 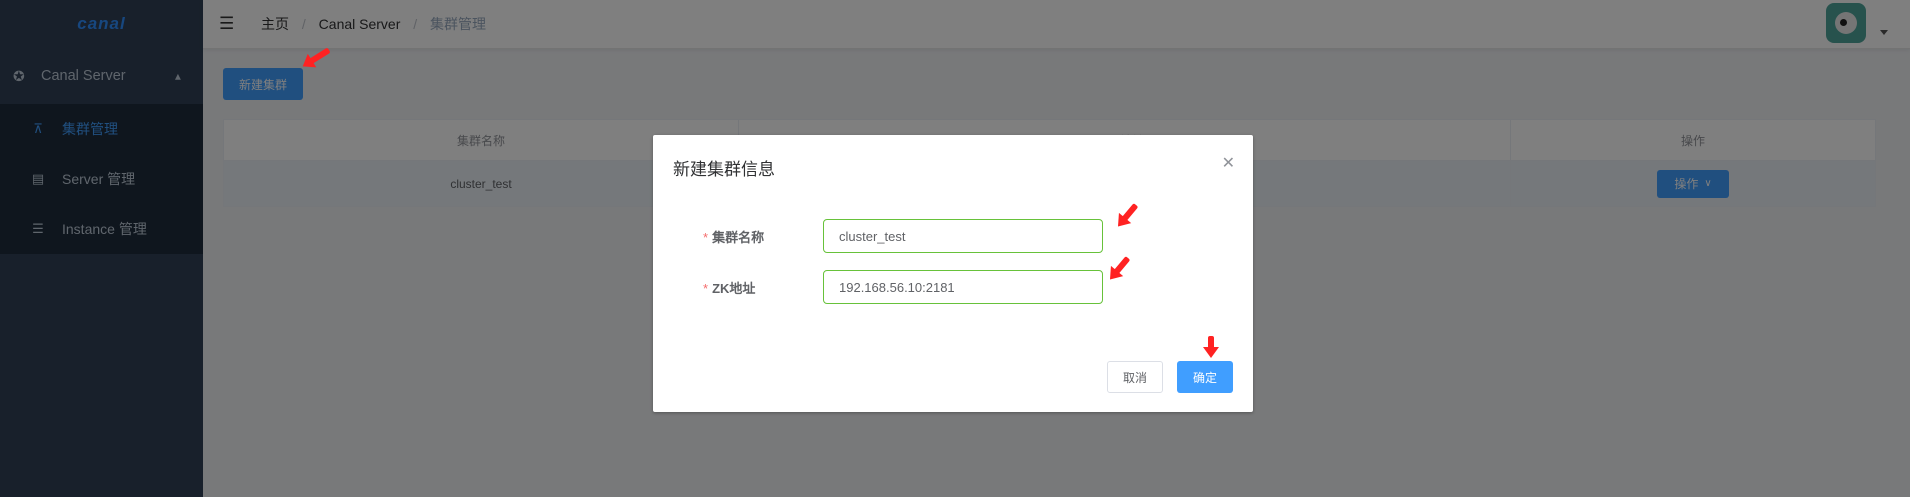 I want to click on annotation-arrow, so click(x=1211, y=347).